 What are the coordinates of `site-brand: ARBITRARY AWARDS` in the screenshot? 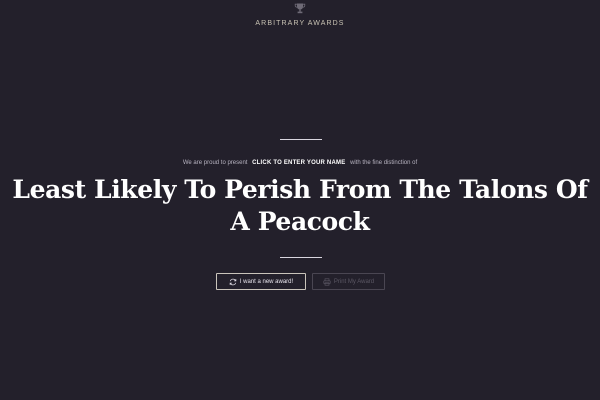 It's located at (300, 23).